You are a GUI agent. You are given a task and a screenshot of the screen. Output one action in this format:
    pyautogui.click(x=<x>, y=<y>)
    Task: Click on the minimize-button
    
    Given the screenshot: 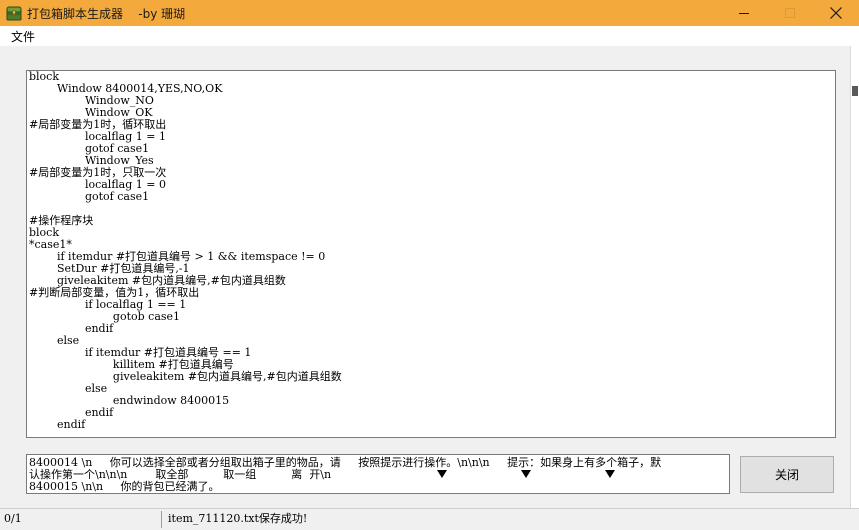 What is the action you would take?
    pyautogui.click(x=744, y=13)
    